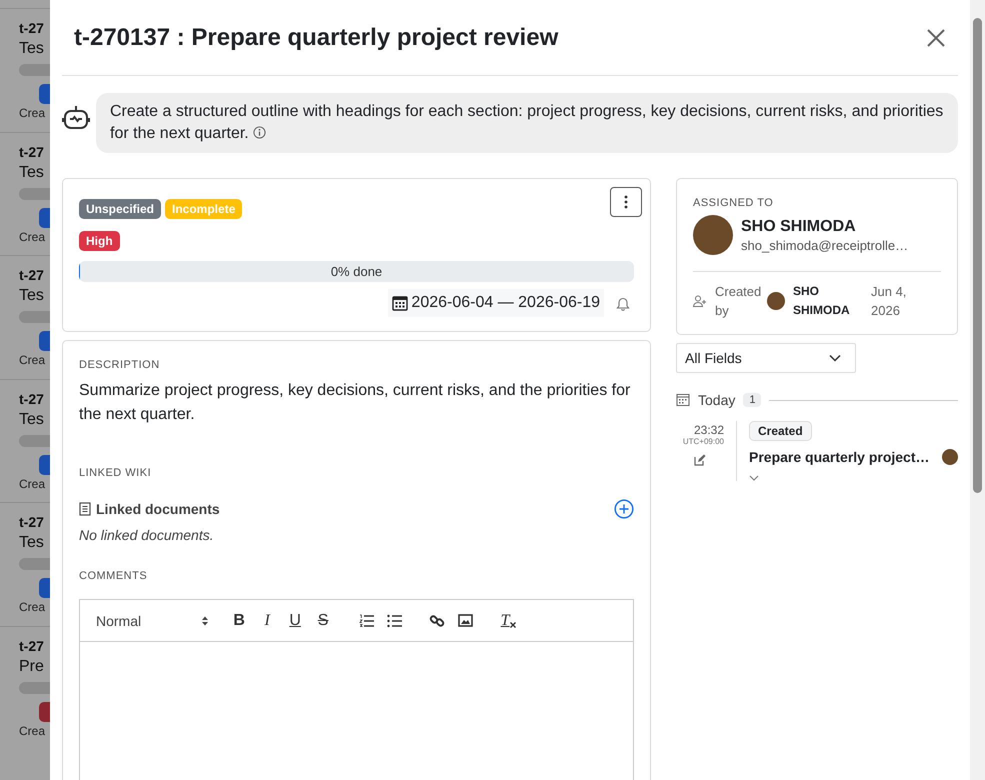 This screenshot has height=780, width=985. I want to click on more-icon, so click(626, 202).